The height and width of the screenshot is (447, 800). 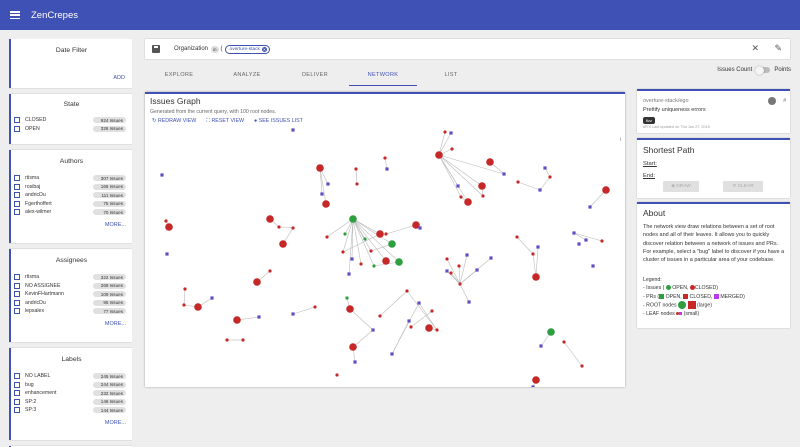 What do you see at coordinates (71, 410) in the screenshot?
I see `filter-row: SP:3 144 Issues` at bounding box center [71, 410].